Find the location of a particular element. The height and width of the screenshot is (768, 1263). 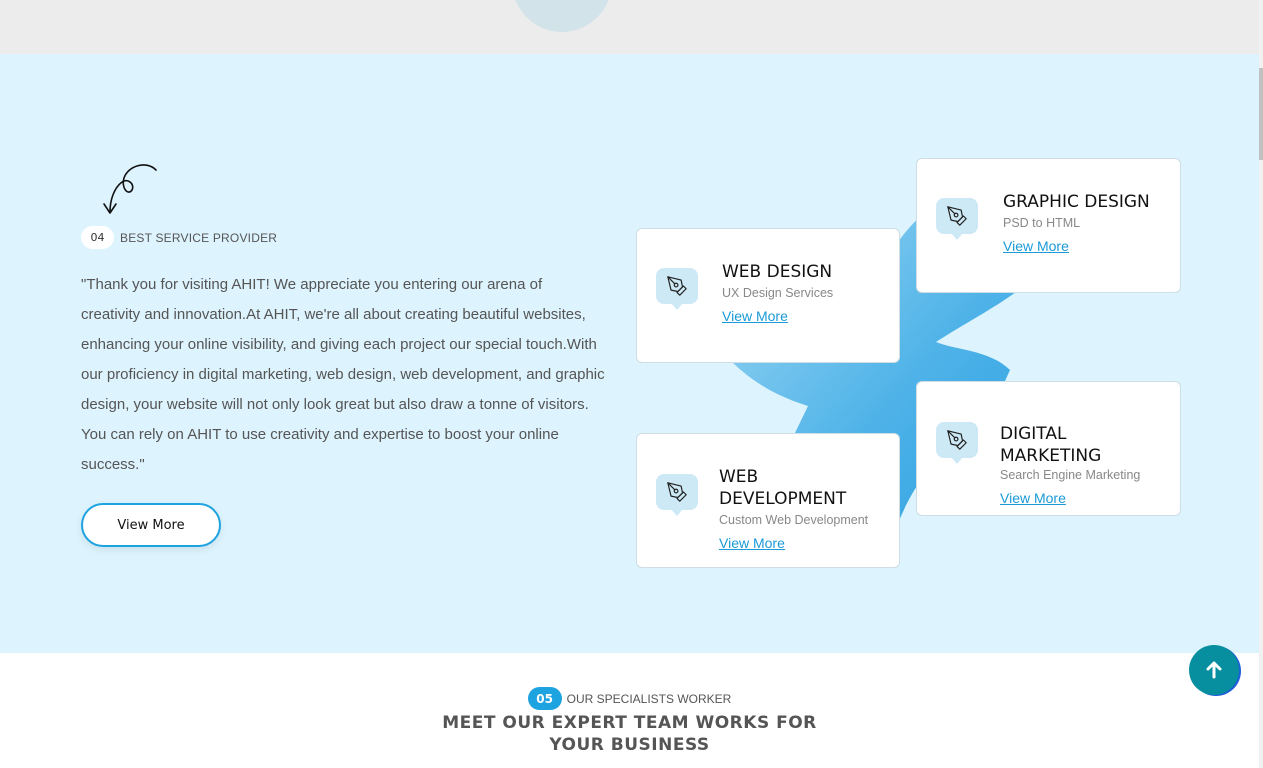

card-subtitle: Custom Web Development is located at coordinates (794, 520).